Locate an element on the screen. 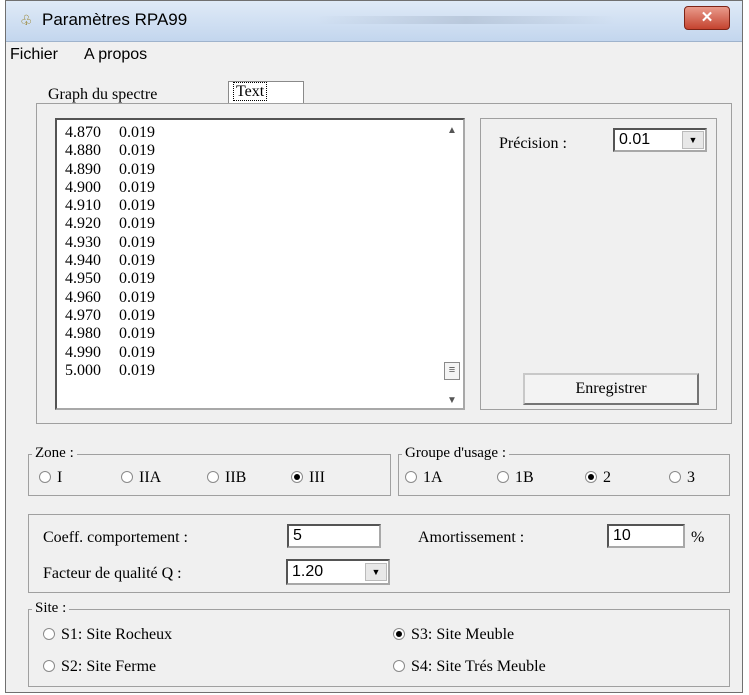 The height and width of the screenshot is (695, 749). title-bar: ♧ Paramètres RPA99 ✕ is located at coordinates (374, 21).